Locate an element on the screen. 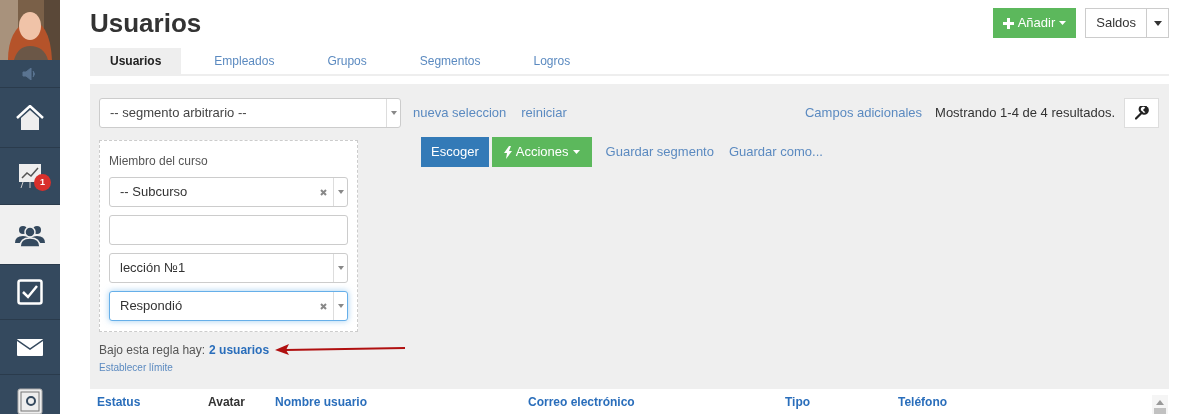 The height and width of the screenshot is (414, 1200). segment-select: -- segmento arbitrario -- is located at coordinates (250, 113).